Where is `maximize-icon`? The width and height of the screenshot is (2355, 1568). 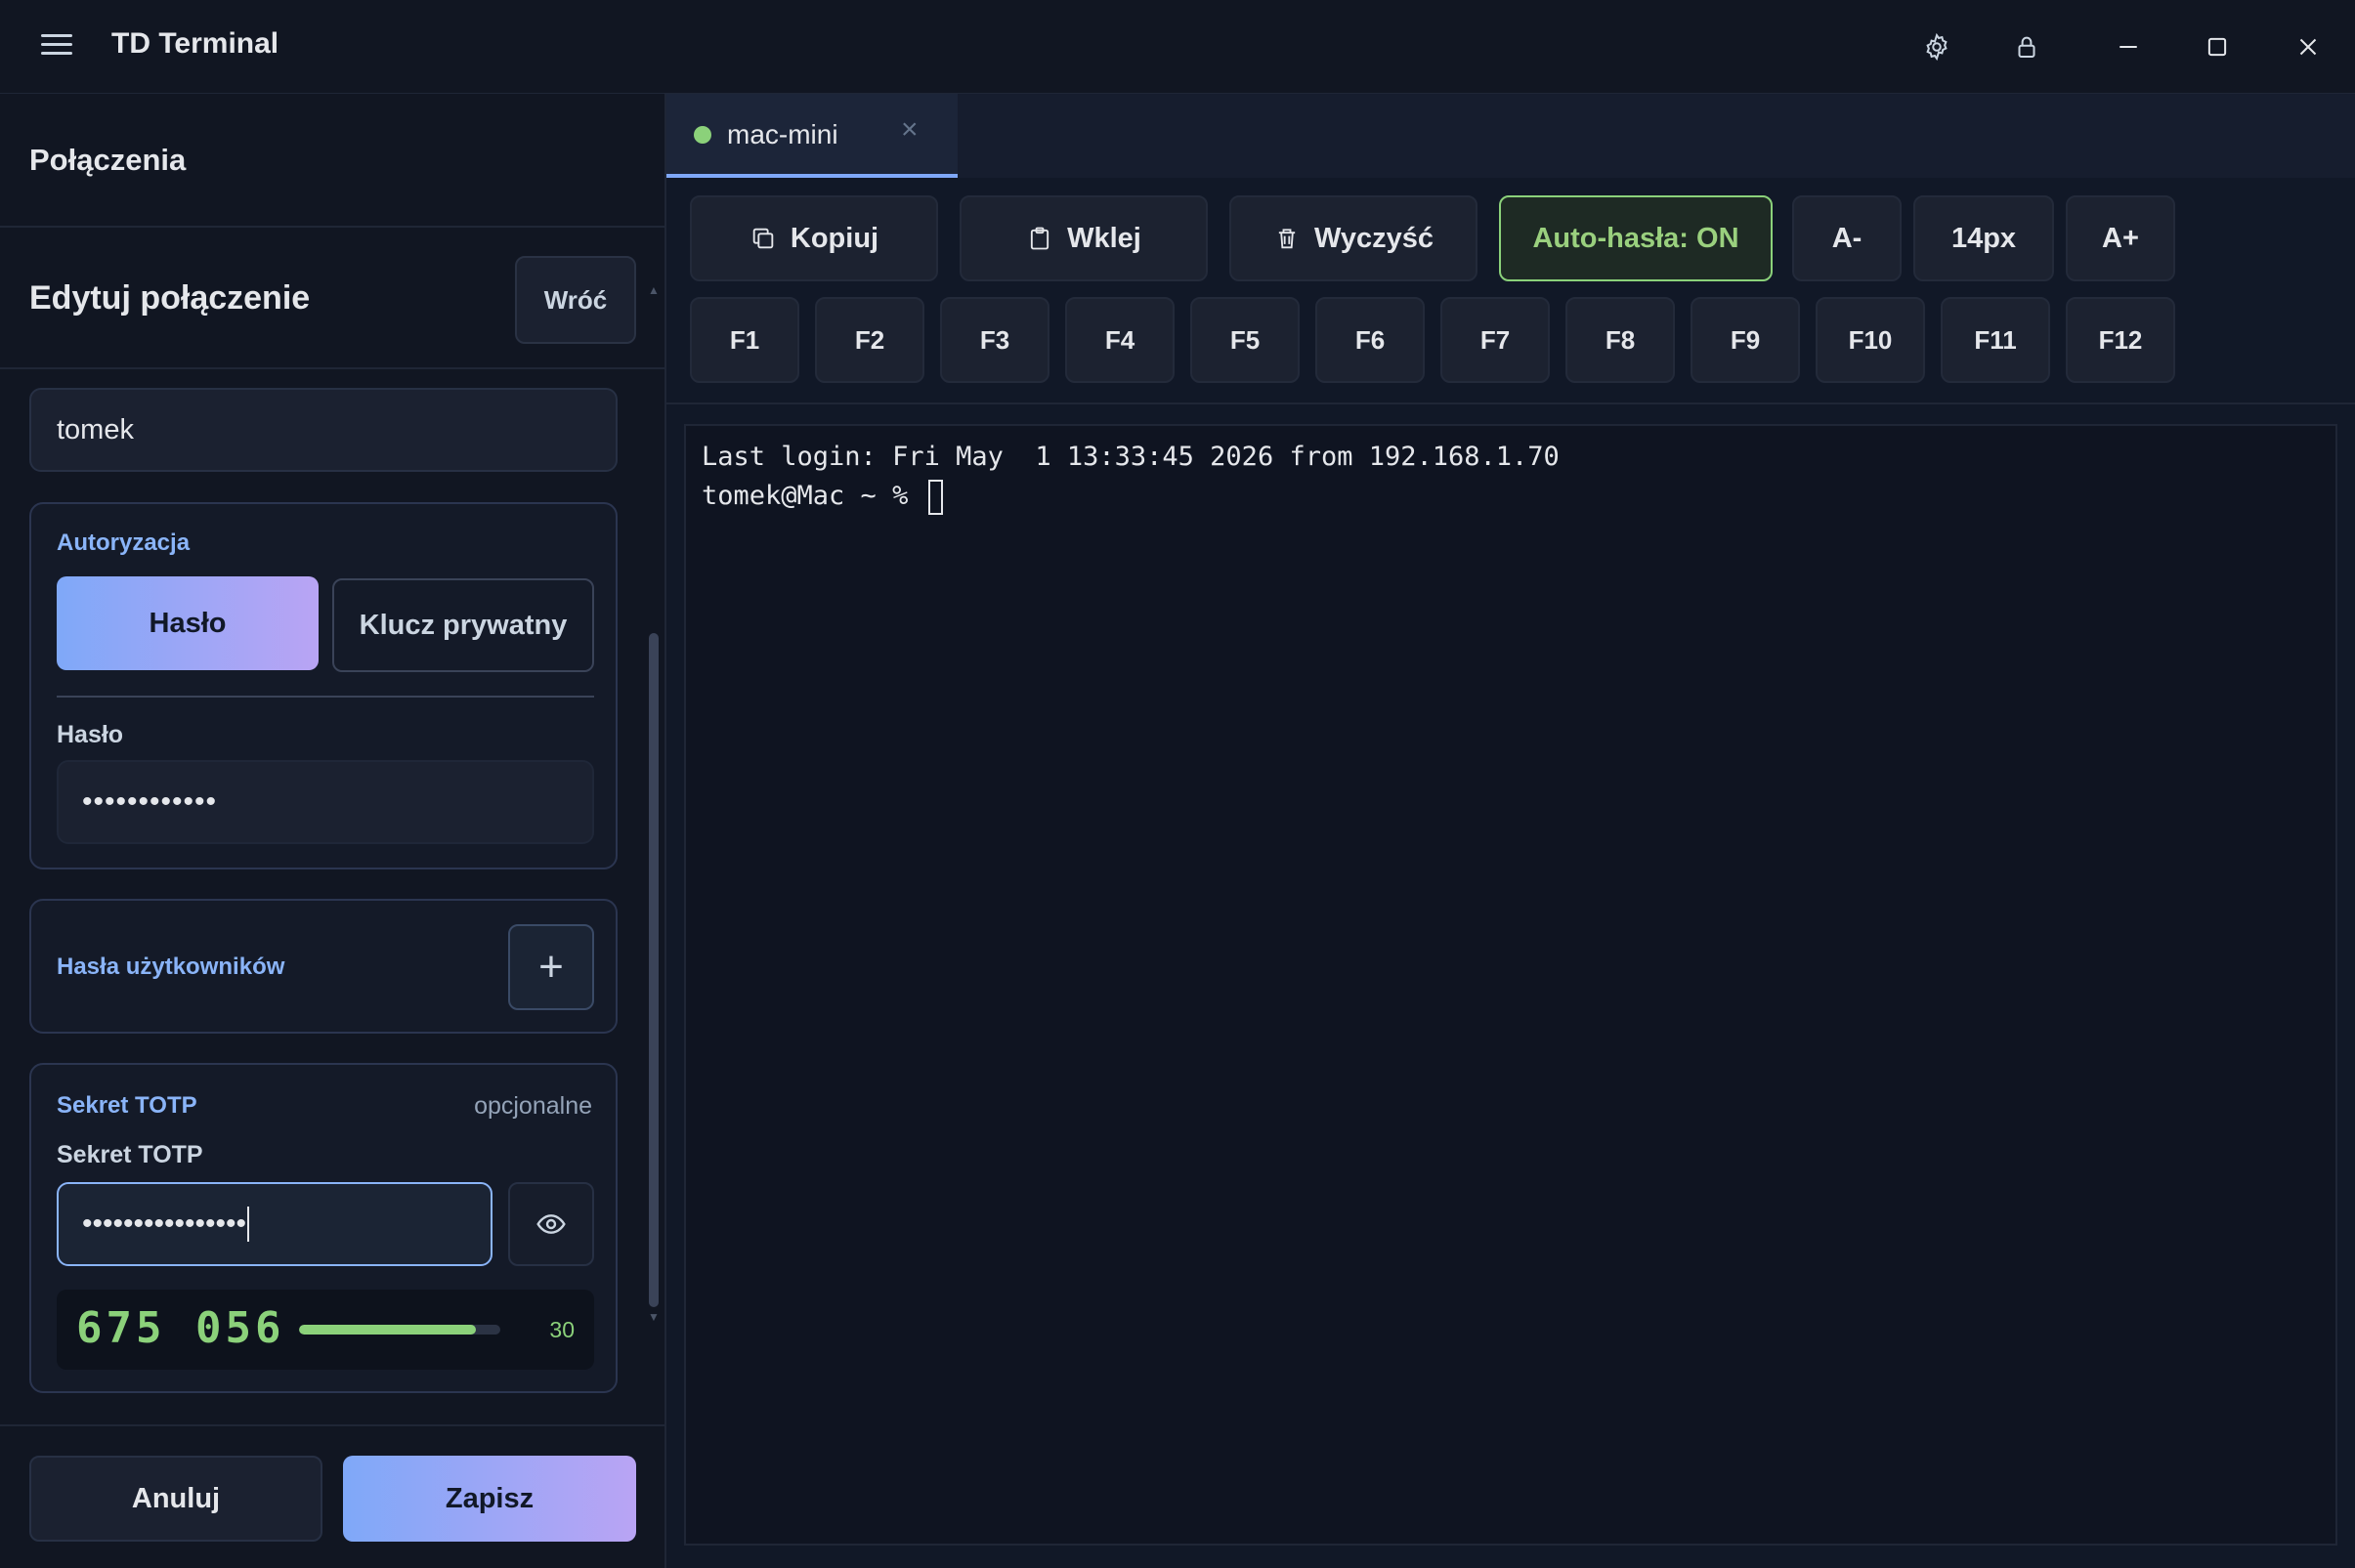 maximize-icon is located at coordinates (2217, 46).